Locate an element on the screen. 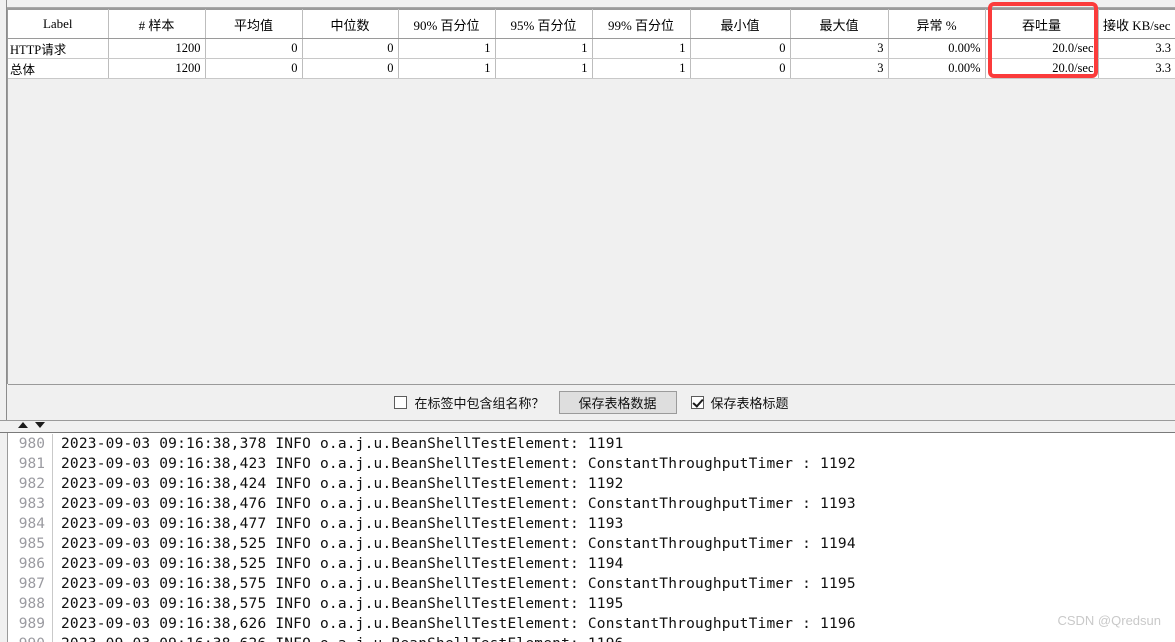  column-header-throughput: 吞吐量 is located at coordinates (1042, 24).